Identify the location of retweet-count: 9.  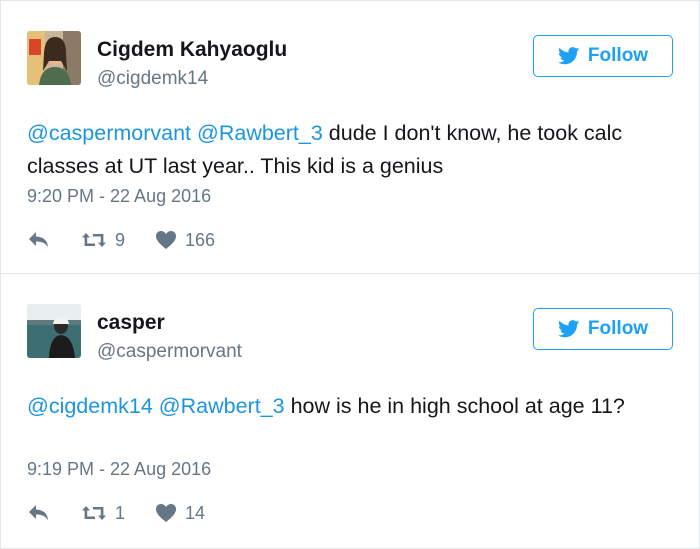
(120, 239).